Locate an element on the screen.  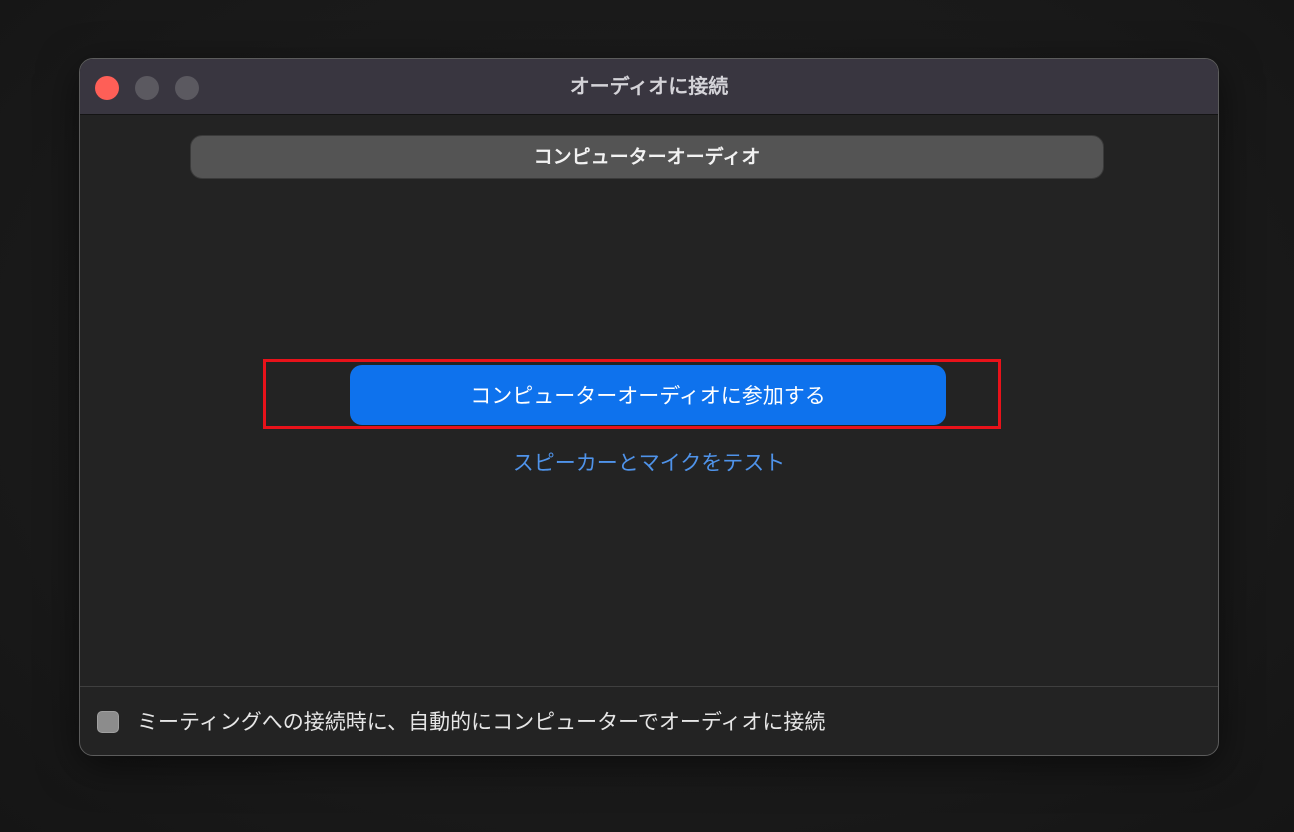
tab-computer-audio: コンピューターオーディオ is located at coordinates (647, 157).